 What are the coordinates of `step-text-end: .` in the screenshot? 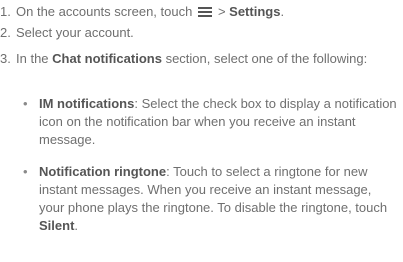 It's located at (282, 11).